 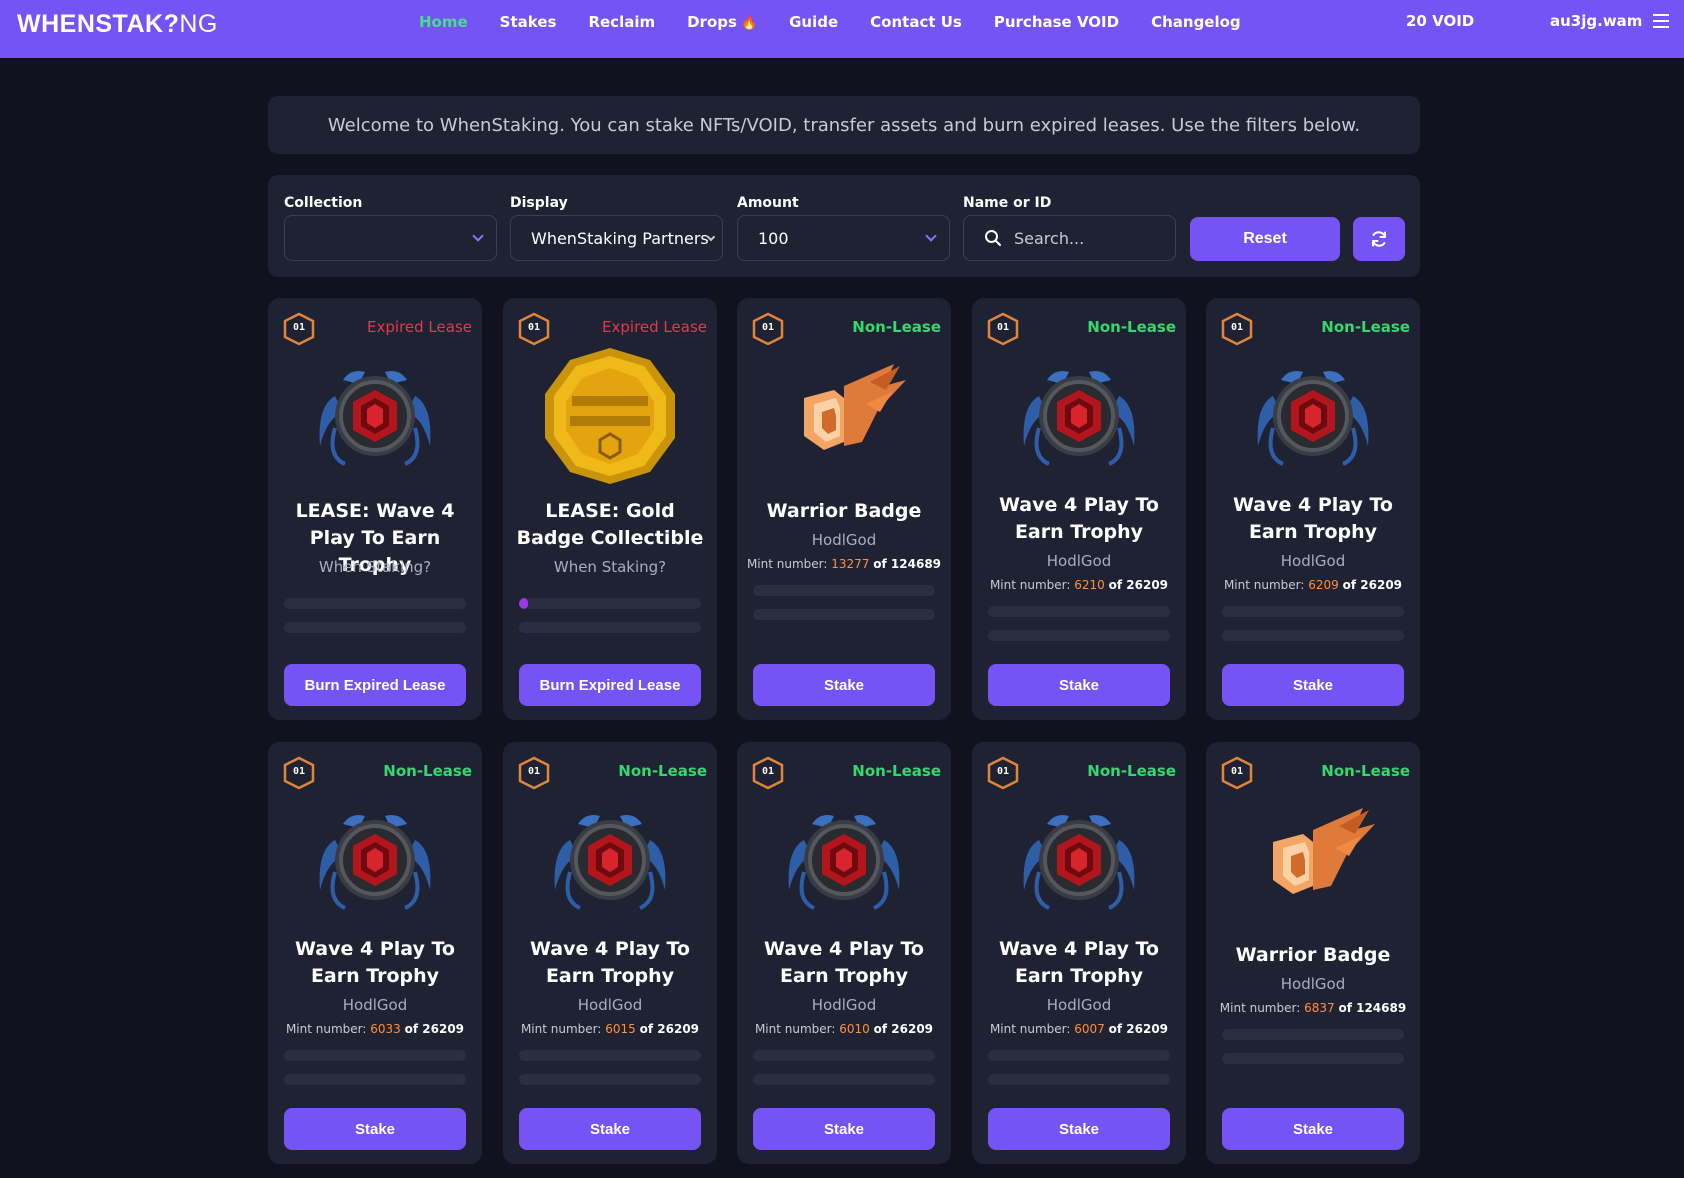 I want to click on lease-status: Expired Lease, so click(x=654, y=327).